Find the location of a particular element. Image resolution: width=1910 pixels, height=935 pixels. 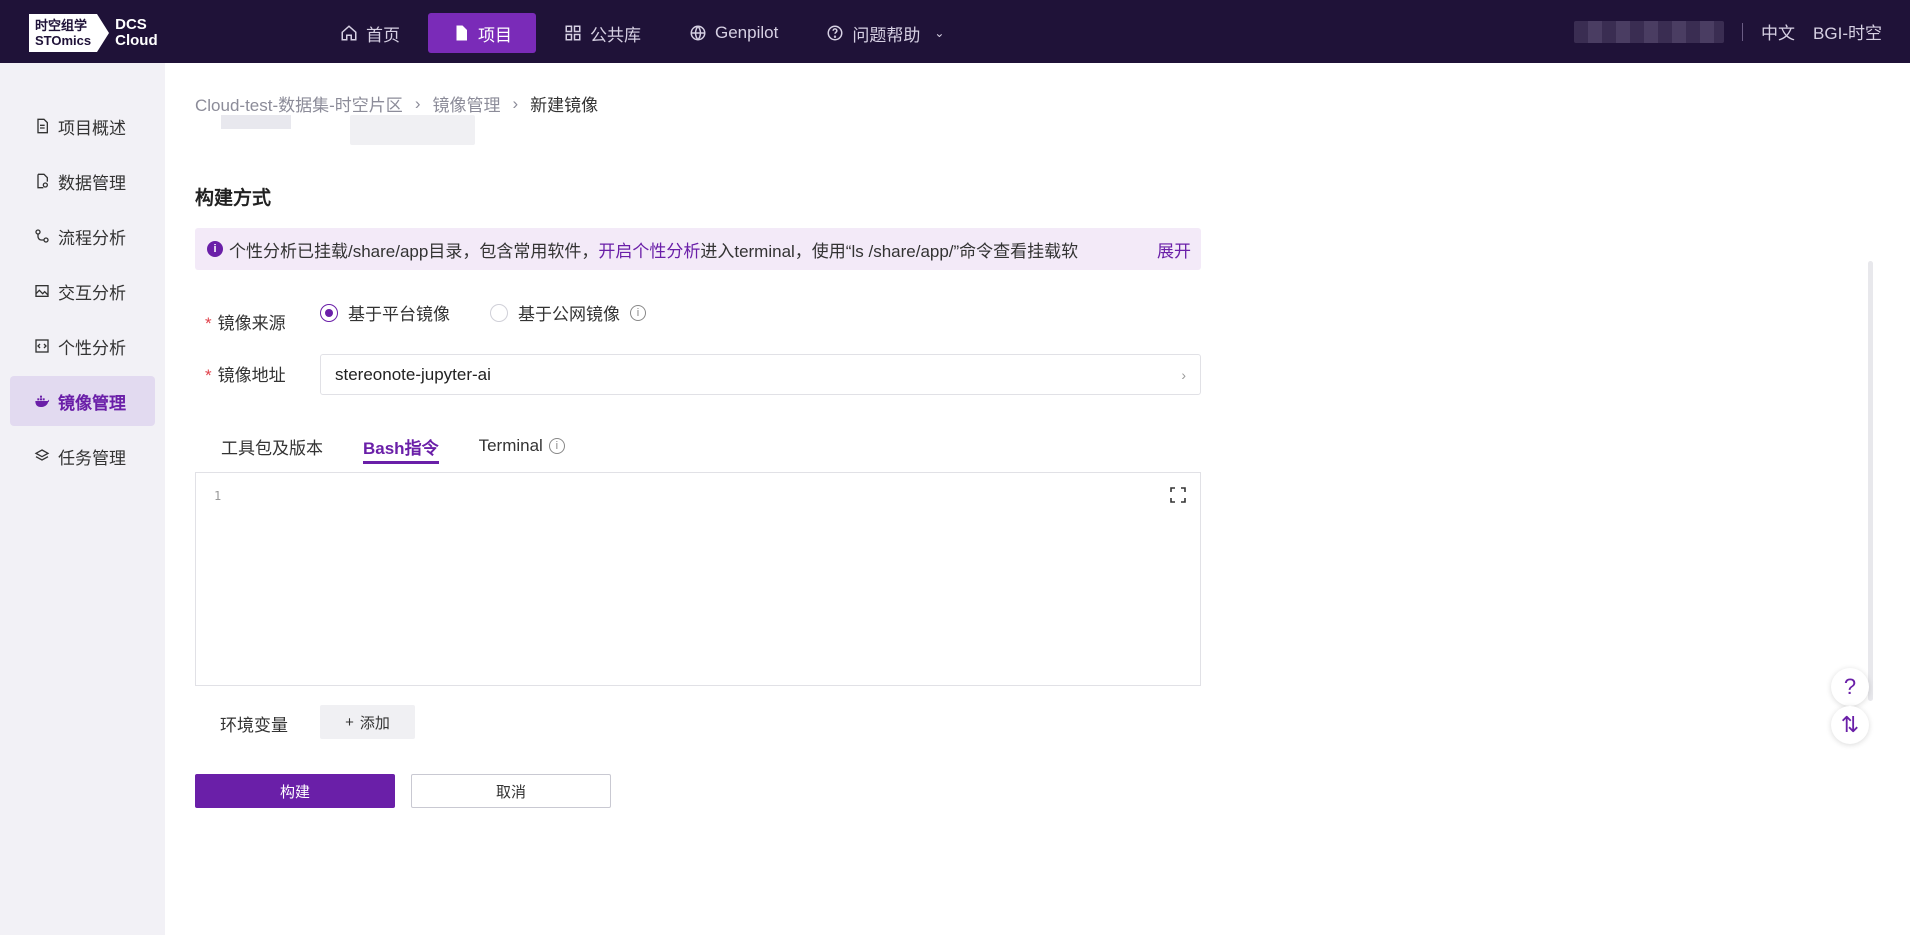

sidebar: 项目概述 数据管理 流程分析 交互分析 个性分析 镜像管理 任务管理 is located at coordinates (82, 499).